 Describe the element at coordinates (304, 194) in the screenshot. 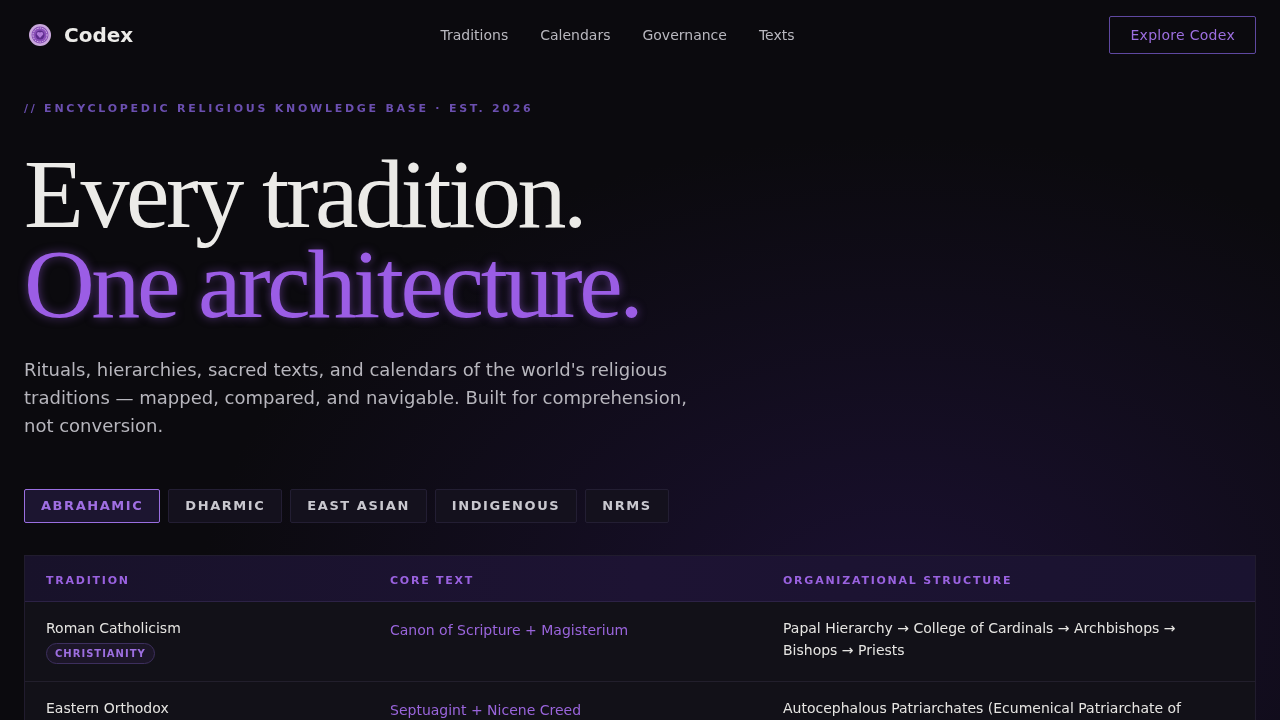

I see `headline-text: Every tradition.` at that location.